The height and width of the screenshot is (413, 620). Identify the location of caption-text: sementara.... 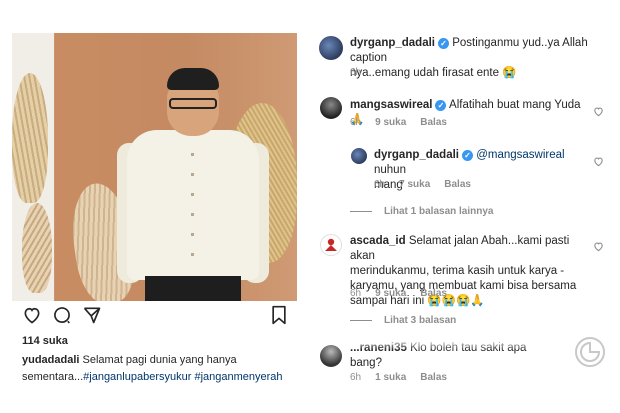
(53, 377).